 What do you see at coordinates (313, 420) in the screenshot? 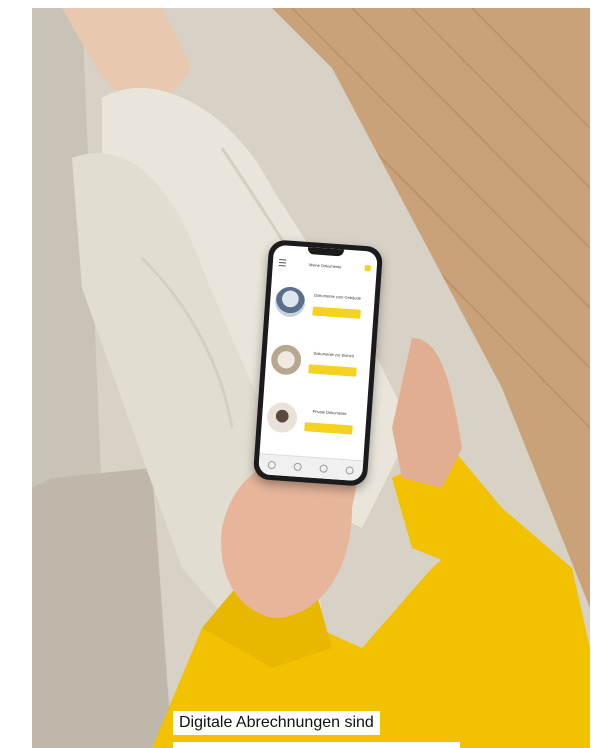
I see `document-card-private: Private Dokumente` at bounding box center [313, 420].